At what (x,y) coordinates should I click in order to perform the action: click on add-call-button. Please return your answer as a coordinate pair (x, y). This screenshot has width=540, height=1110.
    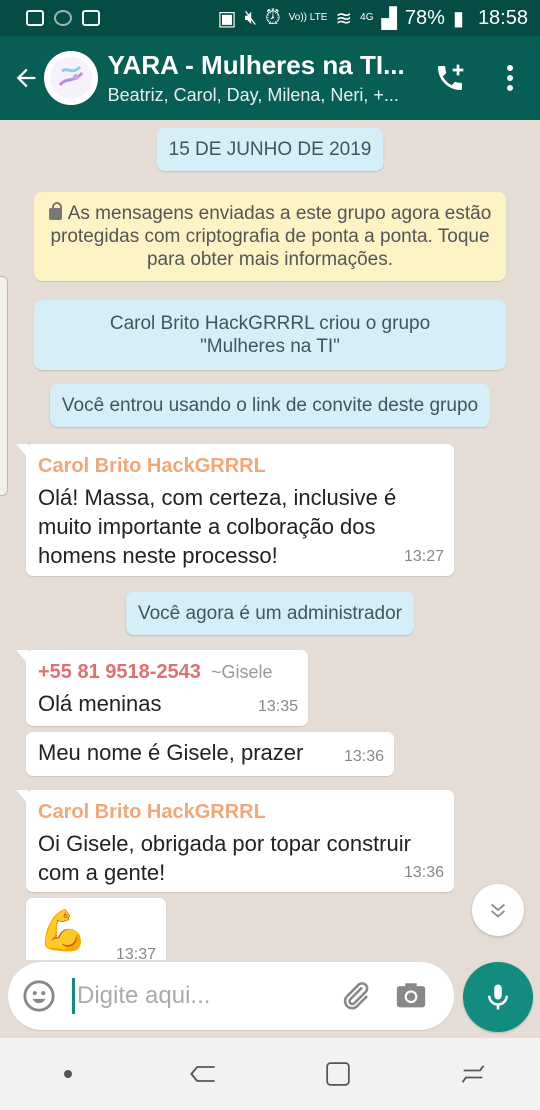
    Looking at the image, I should click on (450, 78).